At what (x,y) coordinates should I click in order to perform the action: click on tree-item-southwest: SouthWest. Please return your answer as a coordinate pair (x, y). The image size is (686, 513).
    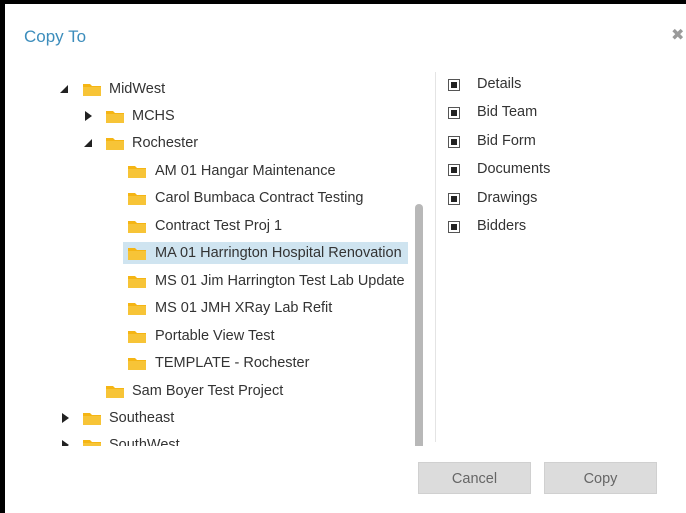
    Looking at the image, I should click on (217, 440).